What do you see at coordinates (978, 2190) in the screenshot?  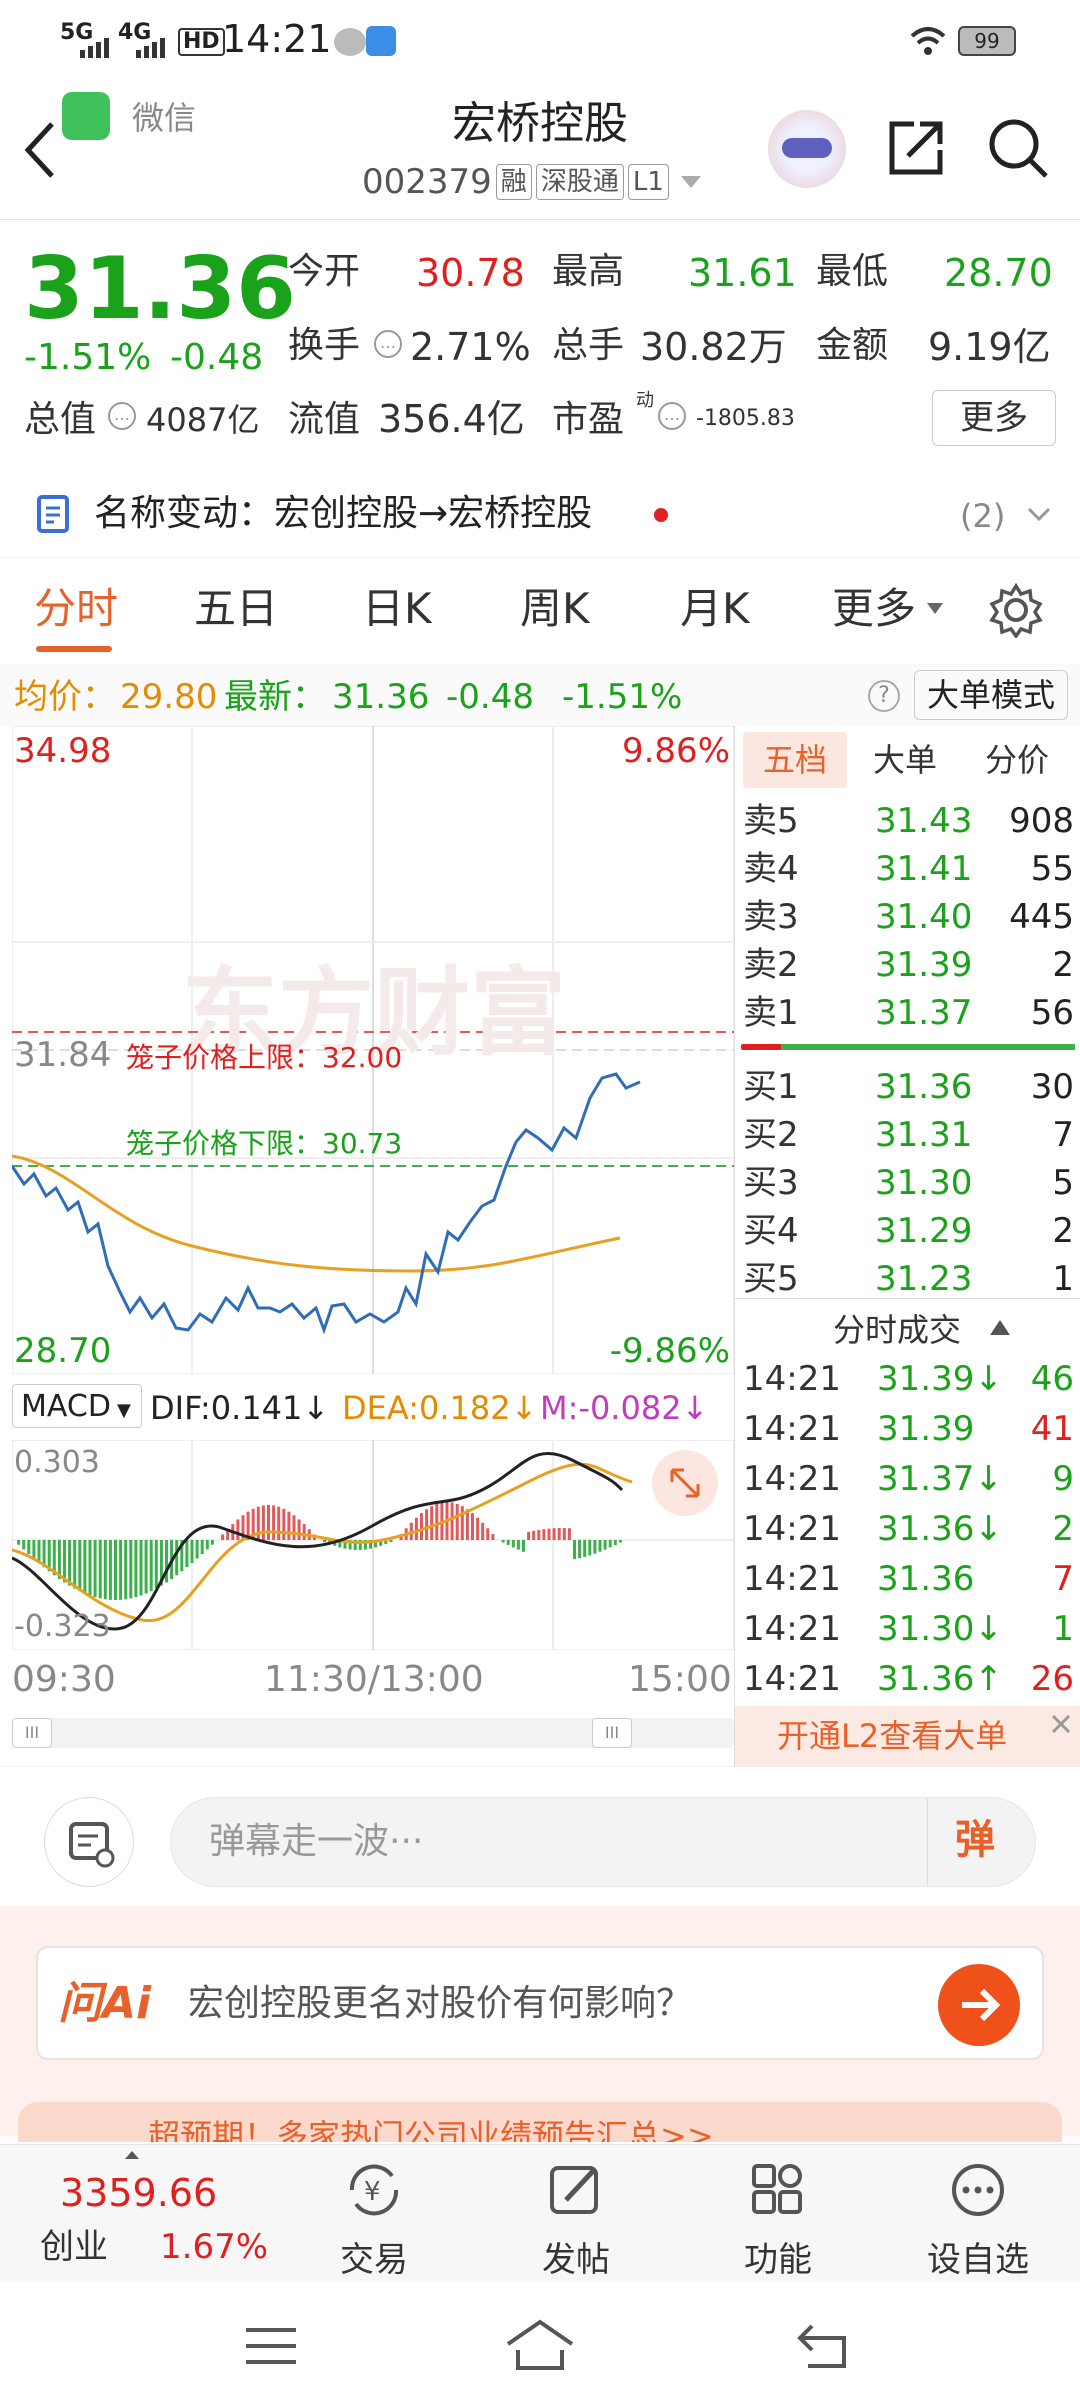 I see `more-dots-icon` at bounding box center [978, 2190].